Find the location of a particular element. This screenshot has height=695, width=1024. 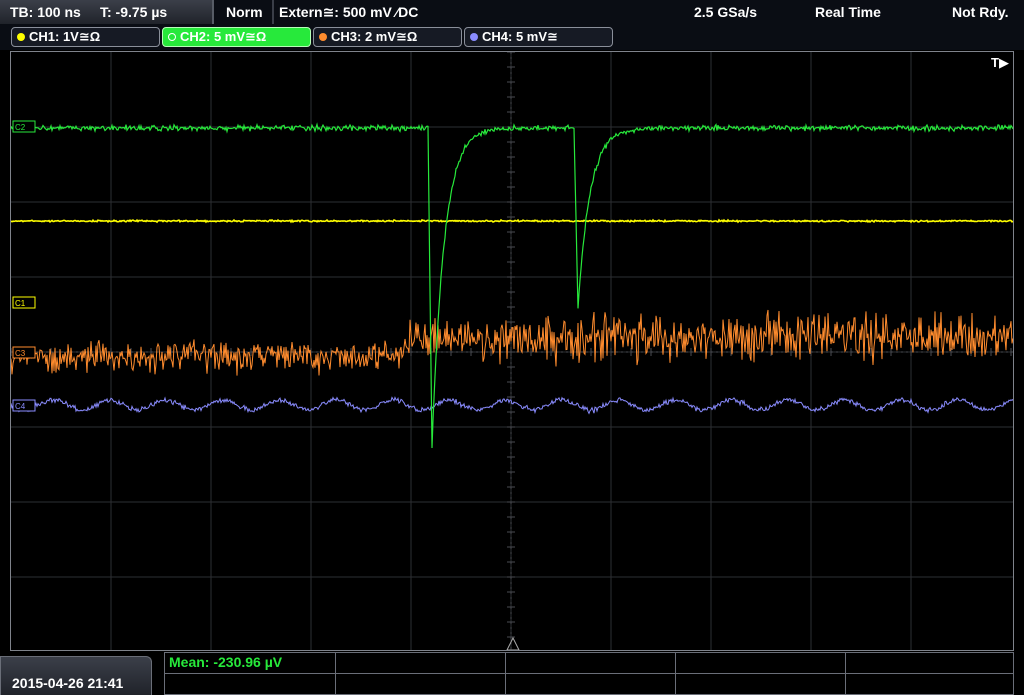

datetime-label: 2015-04-26 21:41 is located at coordinates (68, 683).